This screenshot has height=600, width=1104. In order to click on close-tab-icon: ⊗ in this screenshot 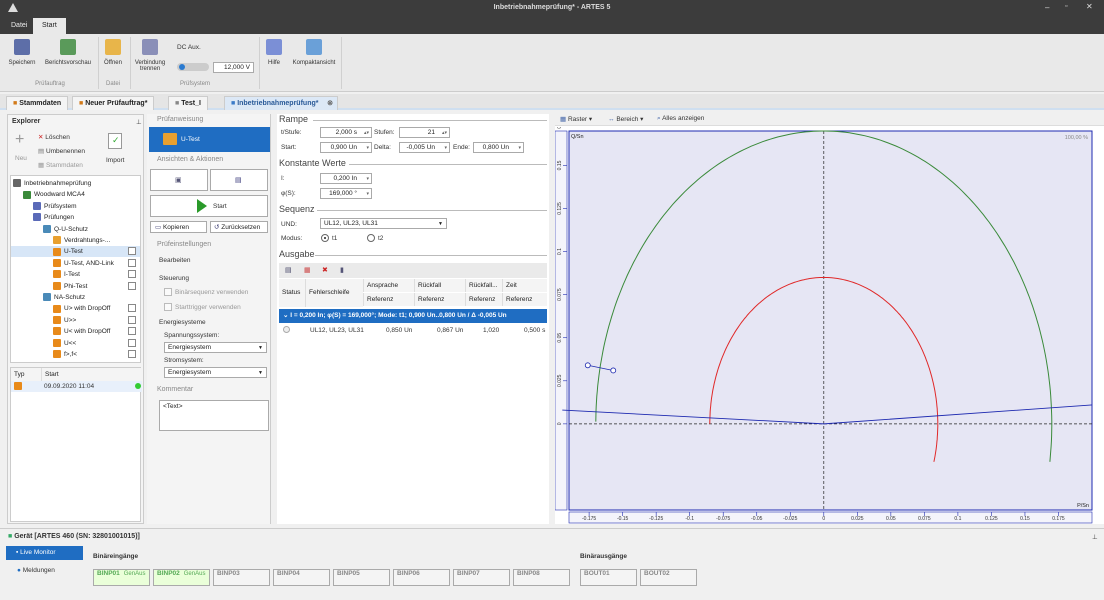, I will do `click(330, 104)`.